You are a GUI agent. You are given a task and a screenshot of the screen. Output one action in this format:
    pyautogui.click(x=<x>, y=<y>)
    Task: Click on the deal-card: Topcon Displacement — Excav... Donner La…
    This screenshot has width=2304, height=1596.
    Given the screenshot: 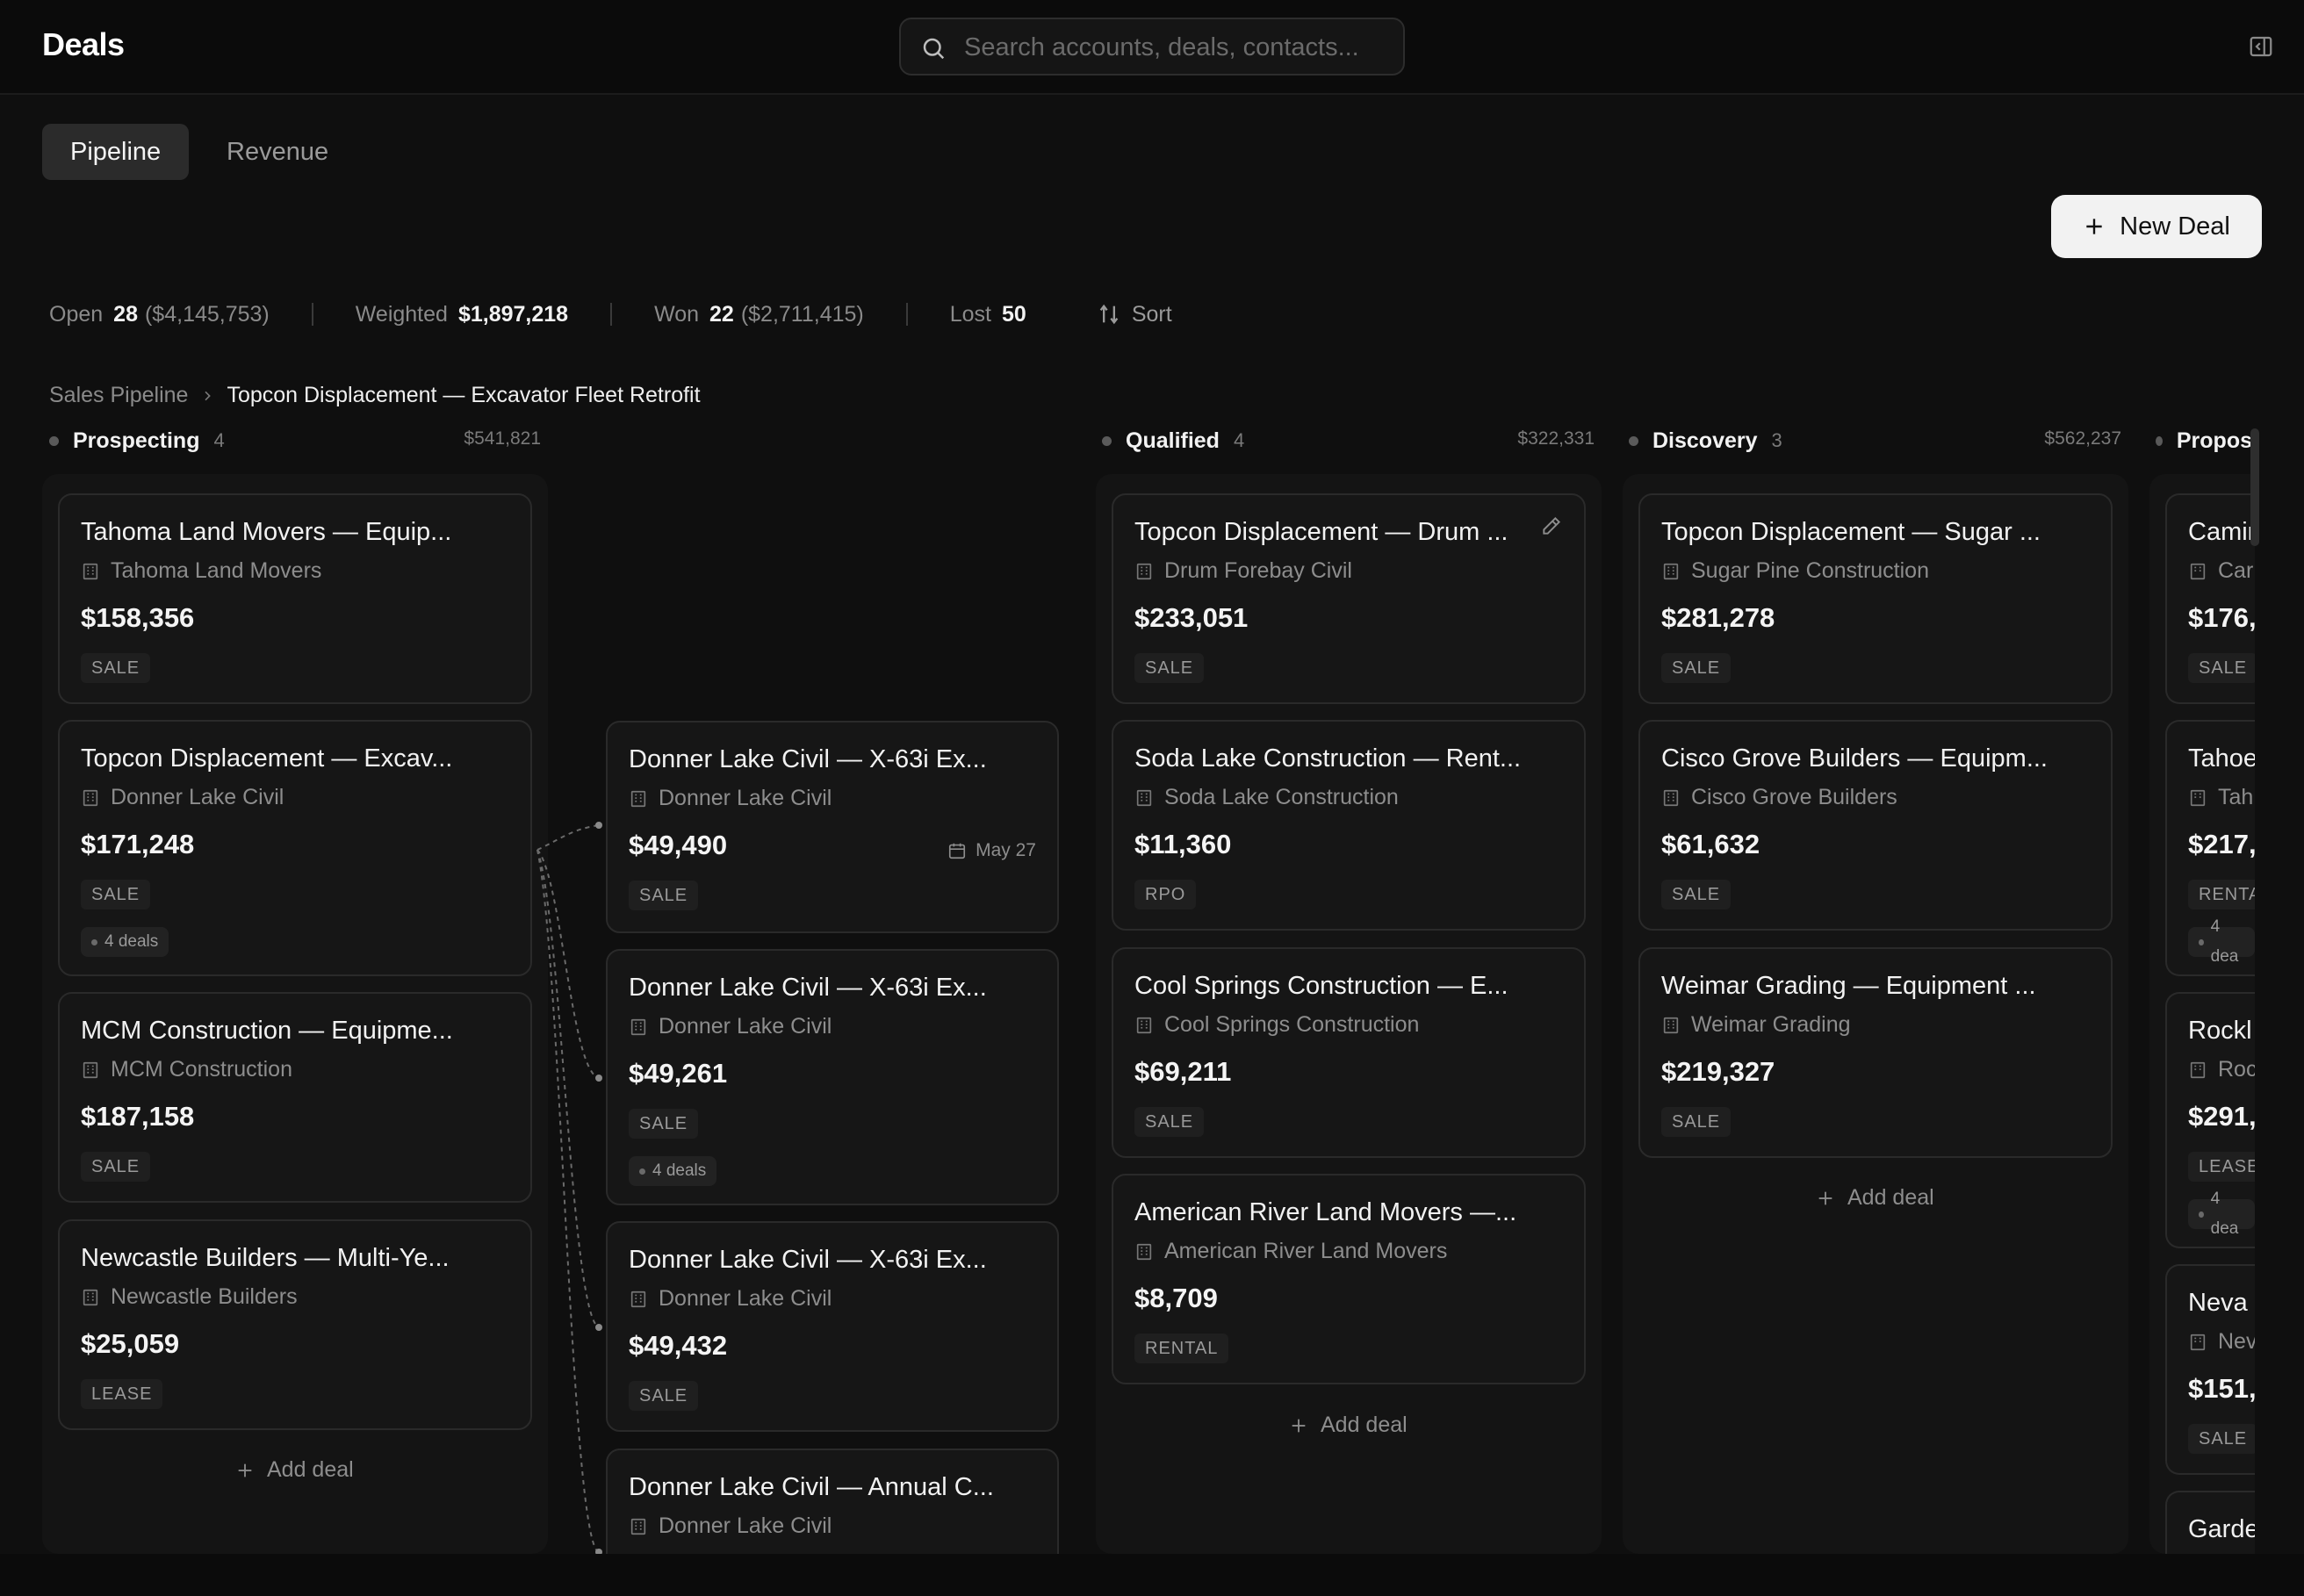 What is the action you would take?
    pyautogui.click(x=295, y=848)
    